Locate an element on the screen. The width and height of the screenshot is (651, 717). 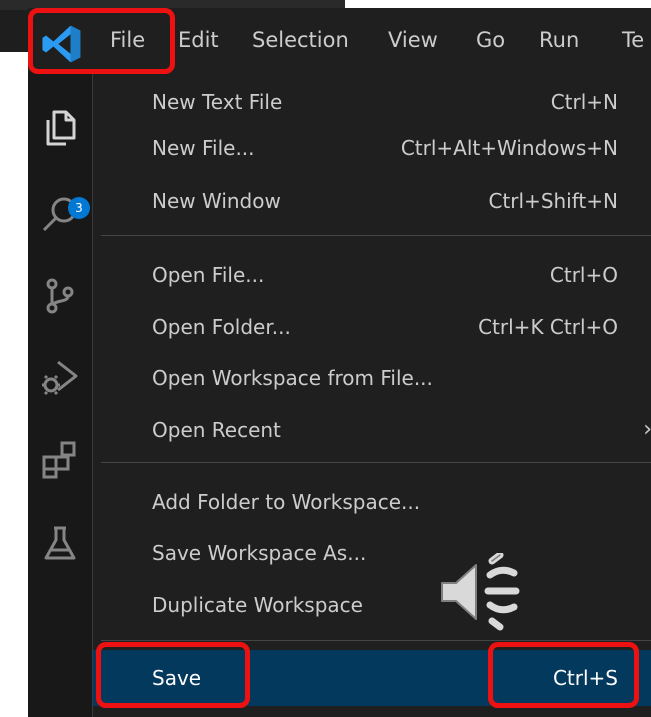
menu-item-label: New Text File is located at coordinates (217, 102).